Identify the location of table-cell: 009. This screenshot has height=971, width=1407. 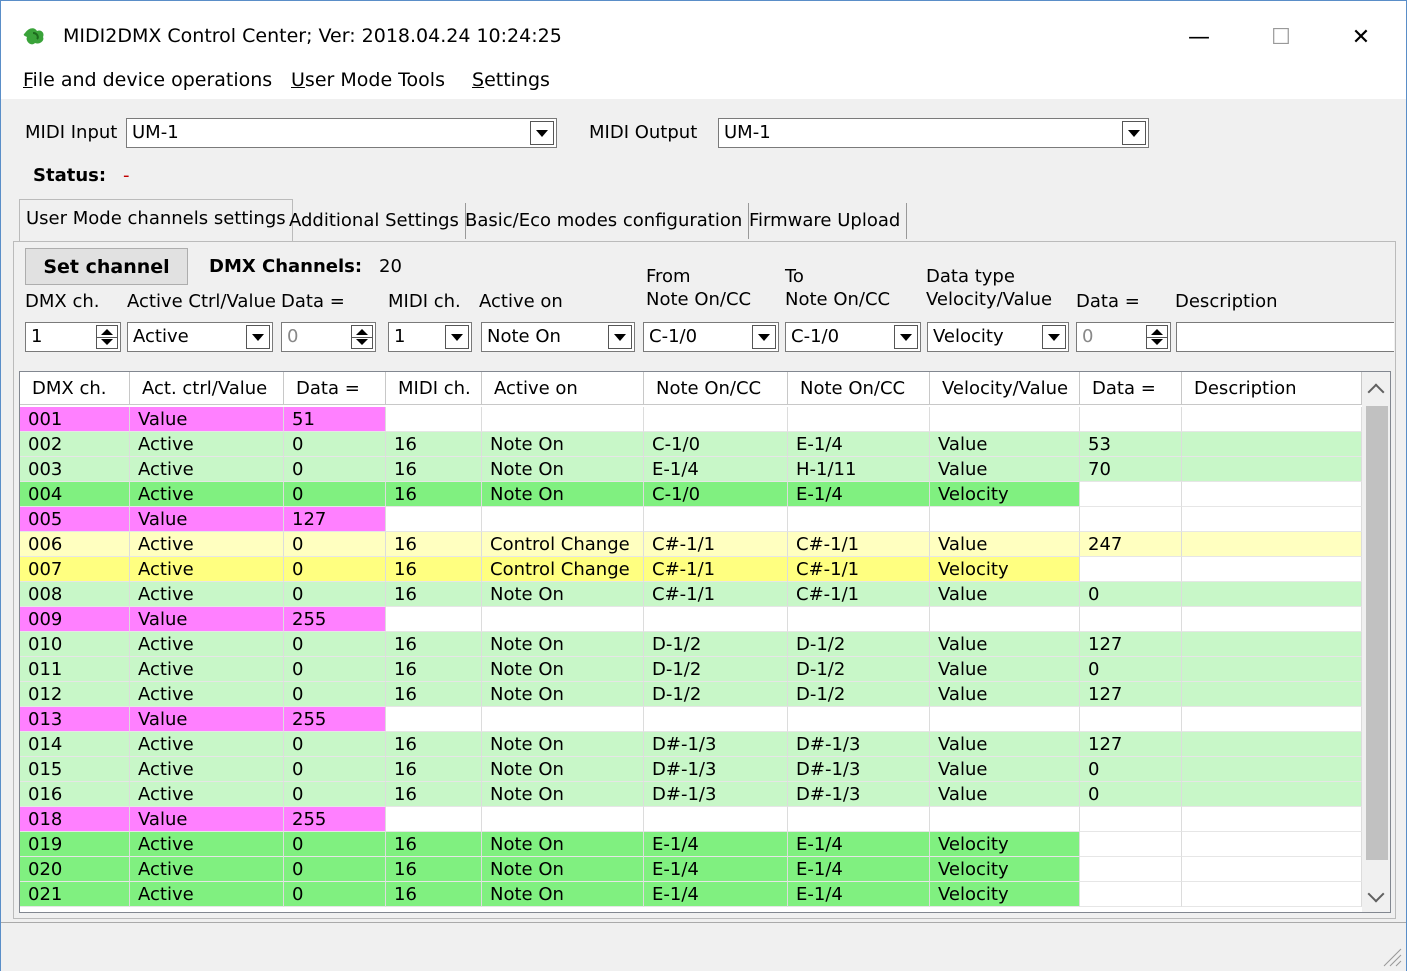
(75, 619).